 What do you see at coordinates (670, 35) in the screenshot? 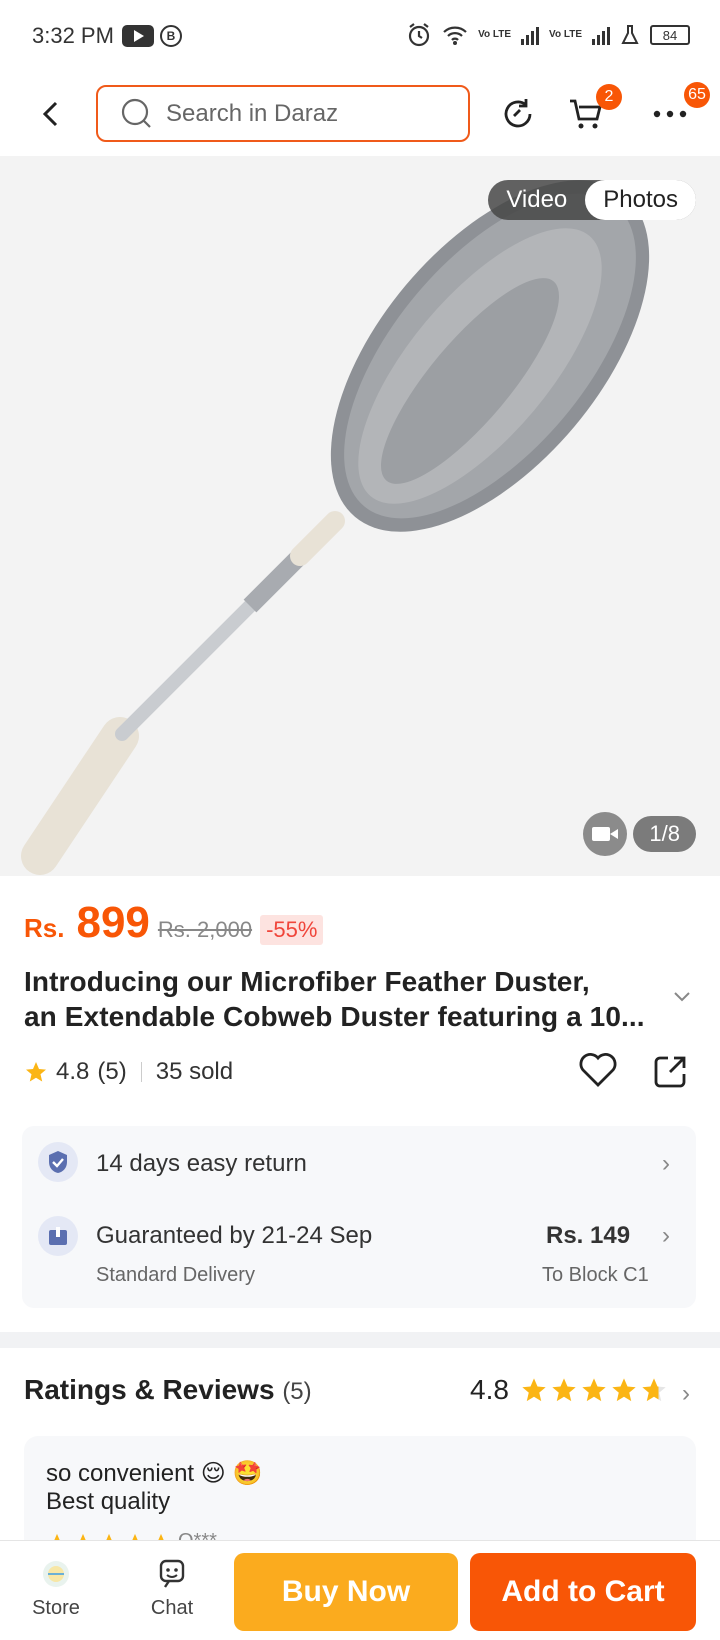
I see `battery-indicator: 84` at bounding box center [670, 35].